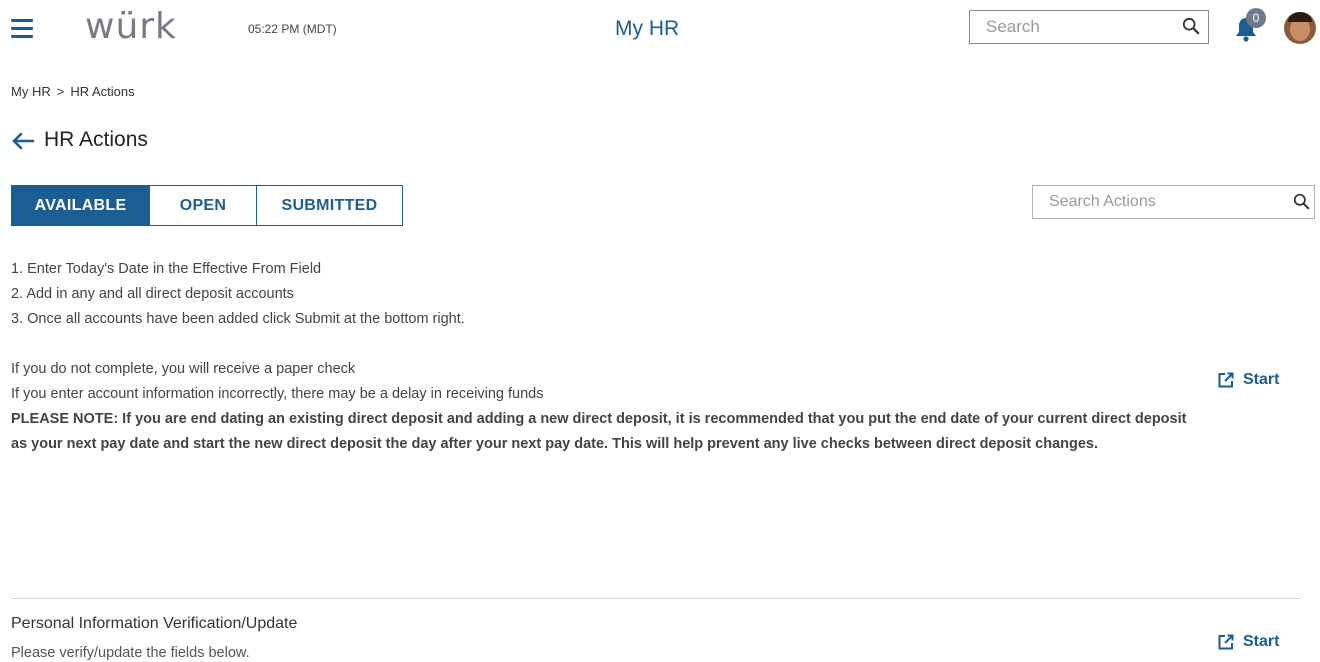  What do you see at coordinates (1256, 18) in the screenshot?
I see `notification-badge: 0` at bounding box center [1256, 18].